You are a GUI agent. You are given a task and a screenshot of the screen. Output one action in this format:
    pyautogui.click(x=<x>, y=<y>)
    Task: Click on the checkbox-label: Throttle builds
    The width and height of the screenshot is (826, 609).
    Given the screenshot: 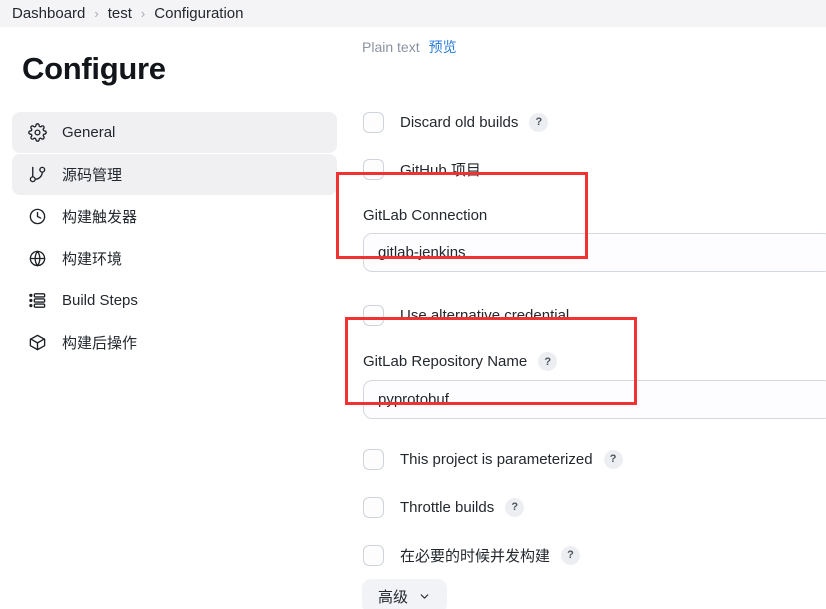 What is the action you would take?
    pyautogui.click(x=447, y=507)
    